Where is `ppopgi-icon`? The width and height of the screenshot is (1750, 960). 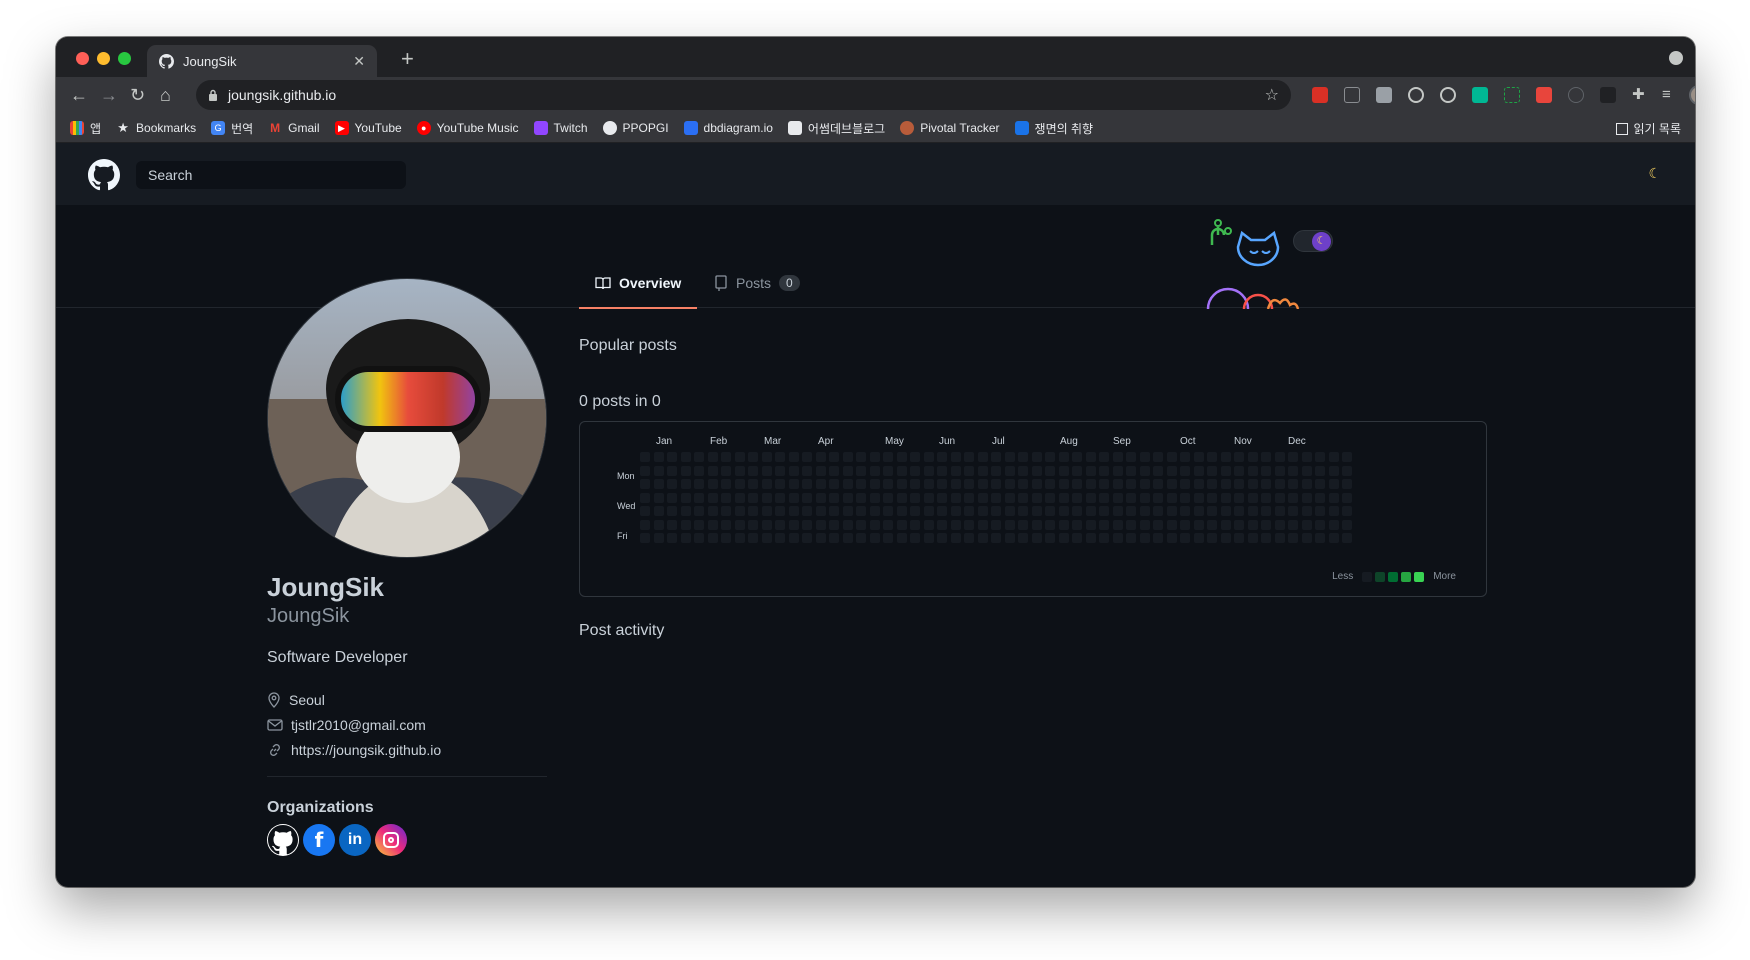 ppopgi-icon is located at coordinates (609, 128).